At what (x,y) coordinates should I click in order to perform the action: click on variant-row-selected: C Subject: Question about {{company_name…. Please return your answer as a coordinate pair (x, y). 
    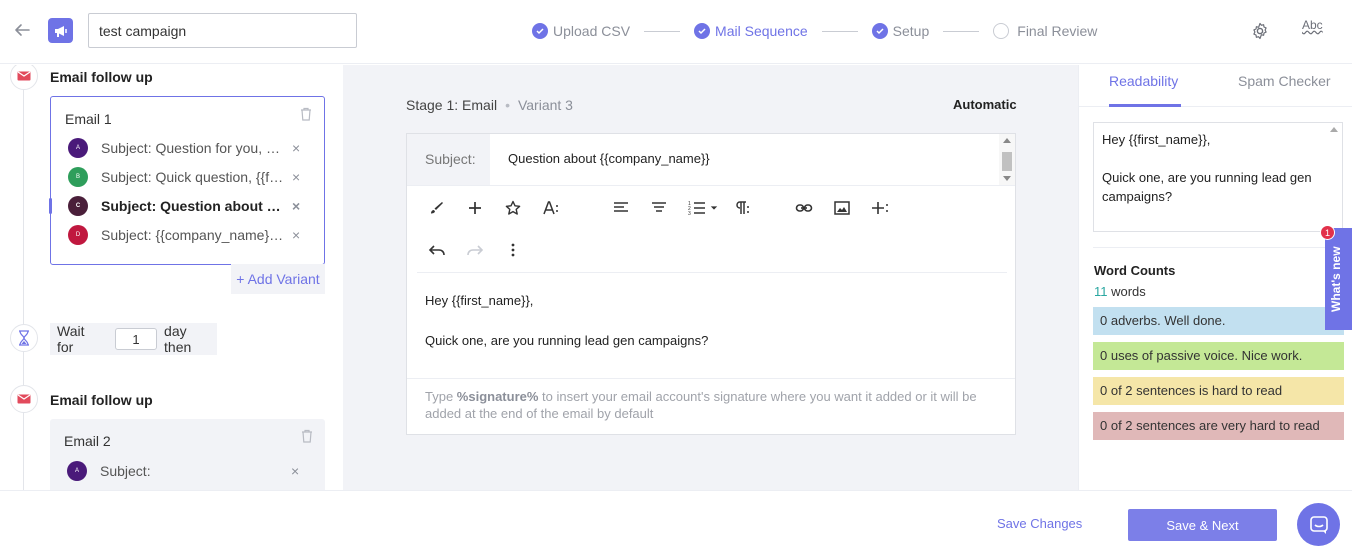
    Looking at the image, I should click on (192, 206).